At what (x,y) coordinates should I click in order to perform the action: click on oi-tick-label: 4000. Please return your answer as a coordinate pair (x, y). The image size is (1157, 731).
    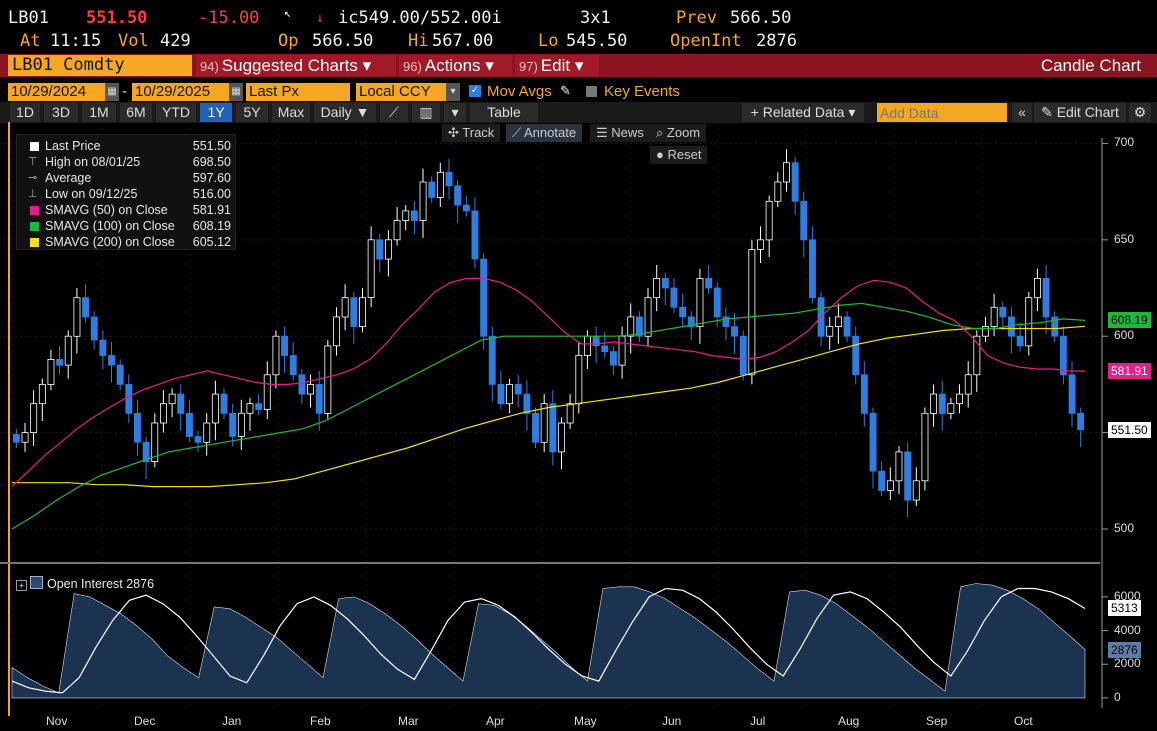
    Looking at the image, I should click on (1127, 629).